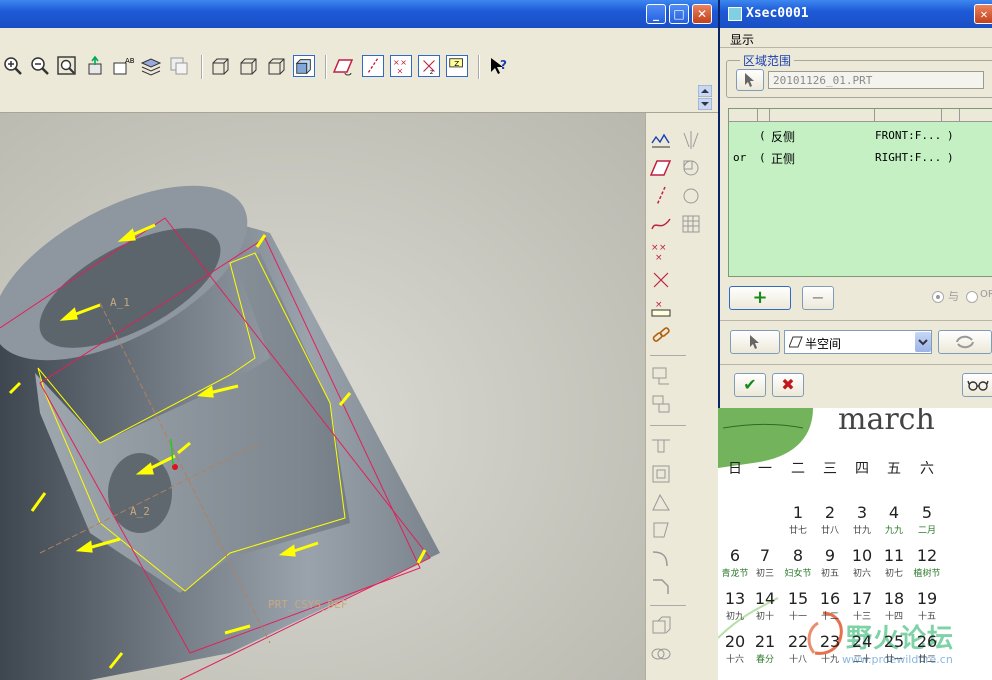 The height and width of the screenshot is (680, 992). Describe the element at coordinates (830, 469) in the screenshot. I see `weekday-header: 三` at that location.